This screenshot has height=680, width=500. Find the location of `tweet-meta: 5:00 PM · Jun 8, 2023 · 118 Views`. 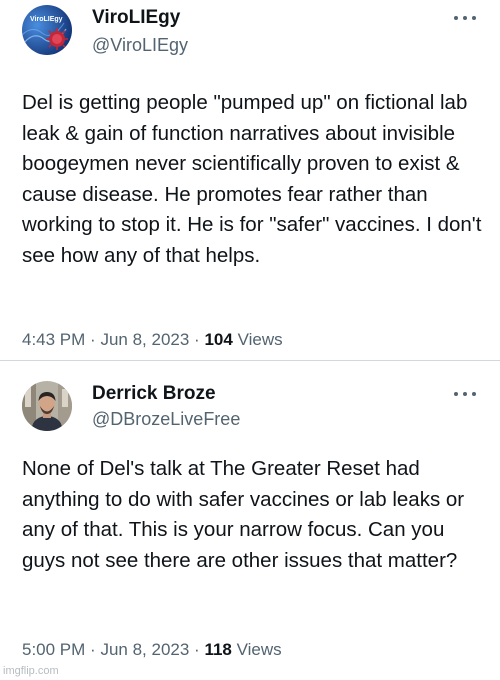

tweet-meta: 5:00 PM · Jun 8, 2023 · 118 Views is located at coordinates (152, 650).